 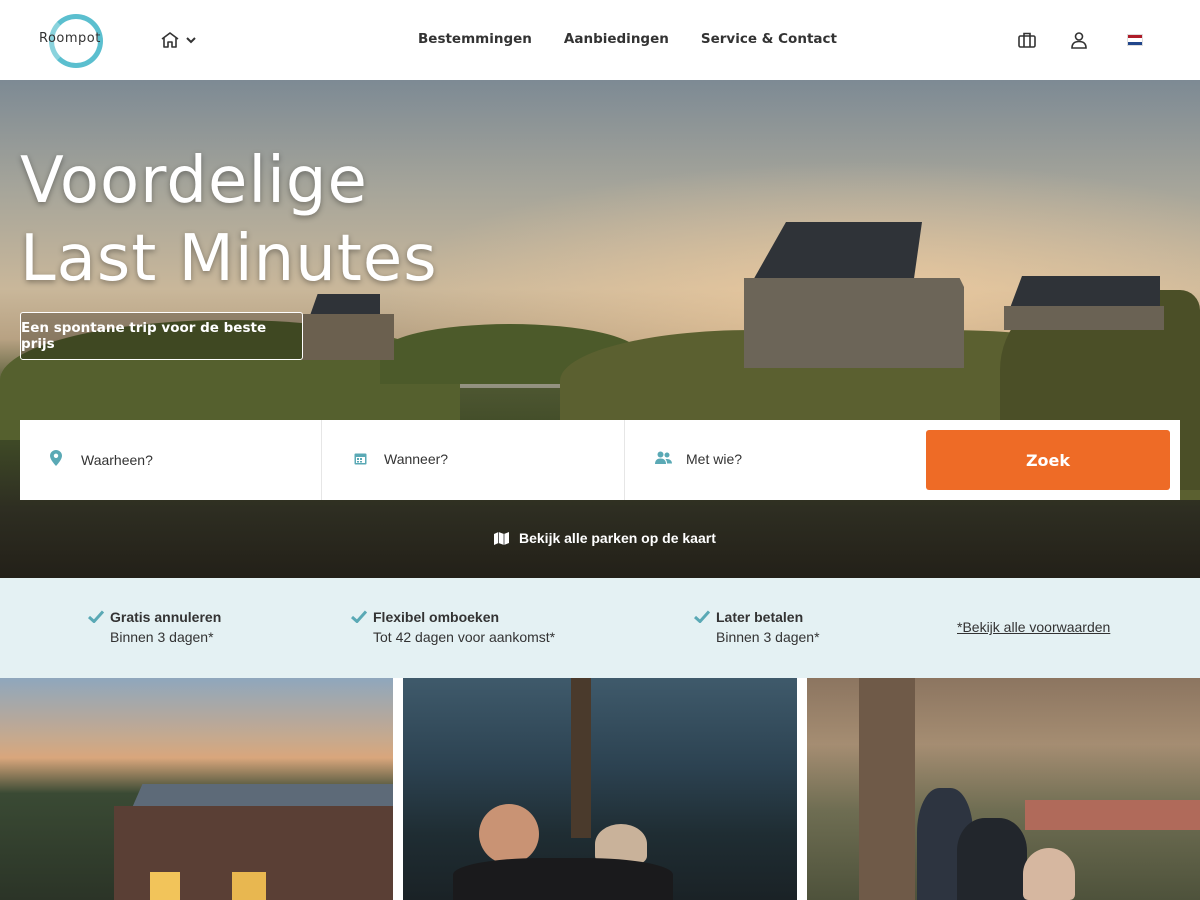 I want to click on search-button: Zoek, so click(x=1048, y=460).